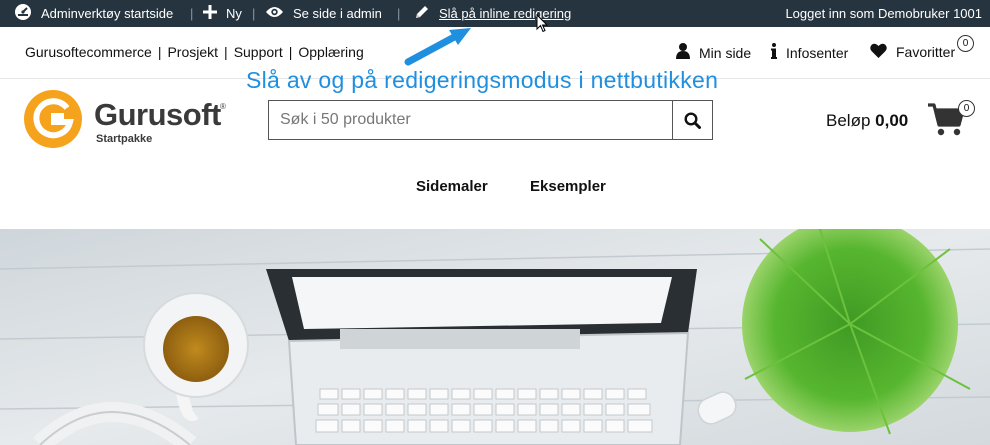 This screenshot has width=990, height=445. I want to click on cart-count-badge: 0, so click(966, 108).